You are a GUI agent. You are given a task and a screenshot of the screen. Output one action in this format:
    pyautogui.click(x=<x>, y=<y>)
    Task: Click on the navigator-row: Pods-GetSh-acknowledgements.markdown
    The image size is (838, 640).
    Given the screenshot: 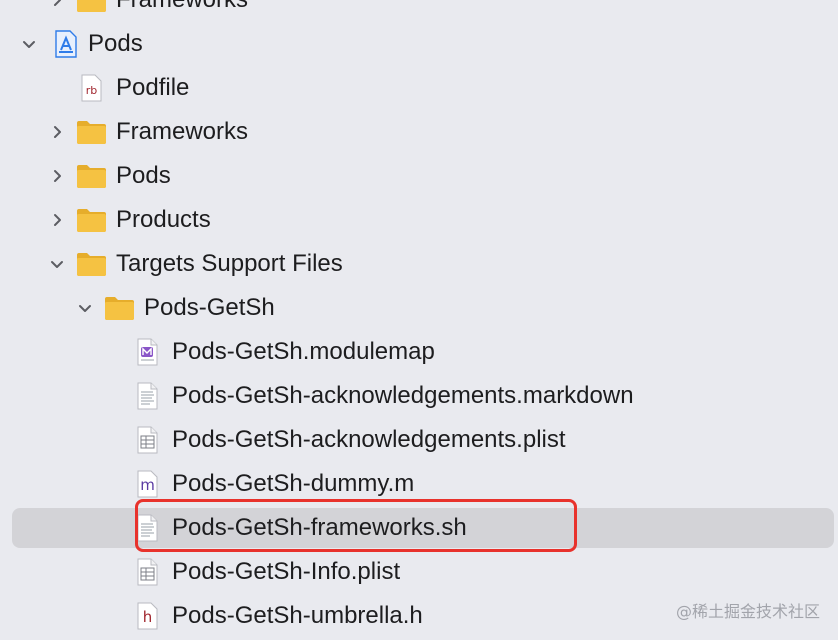 What is the action you would take?
    pyautogui.click(x=419, y=396)
    